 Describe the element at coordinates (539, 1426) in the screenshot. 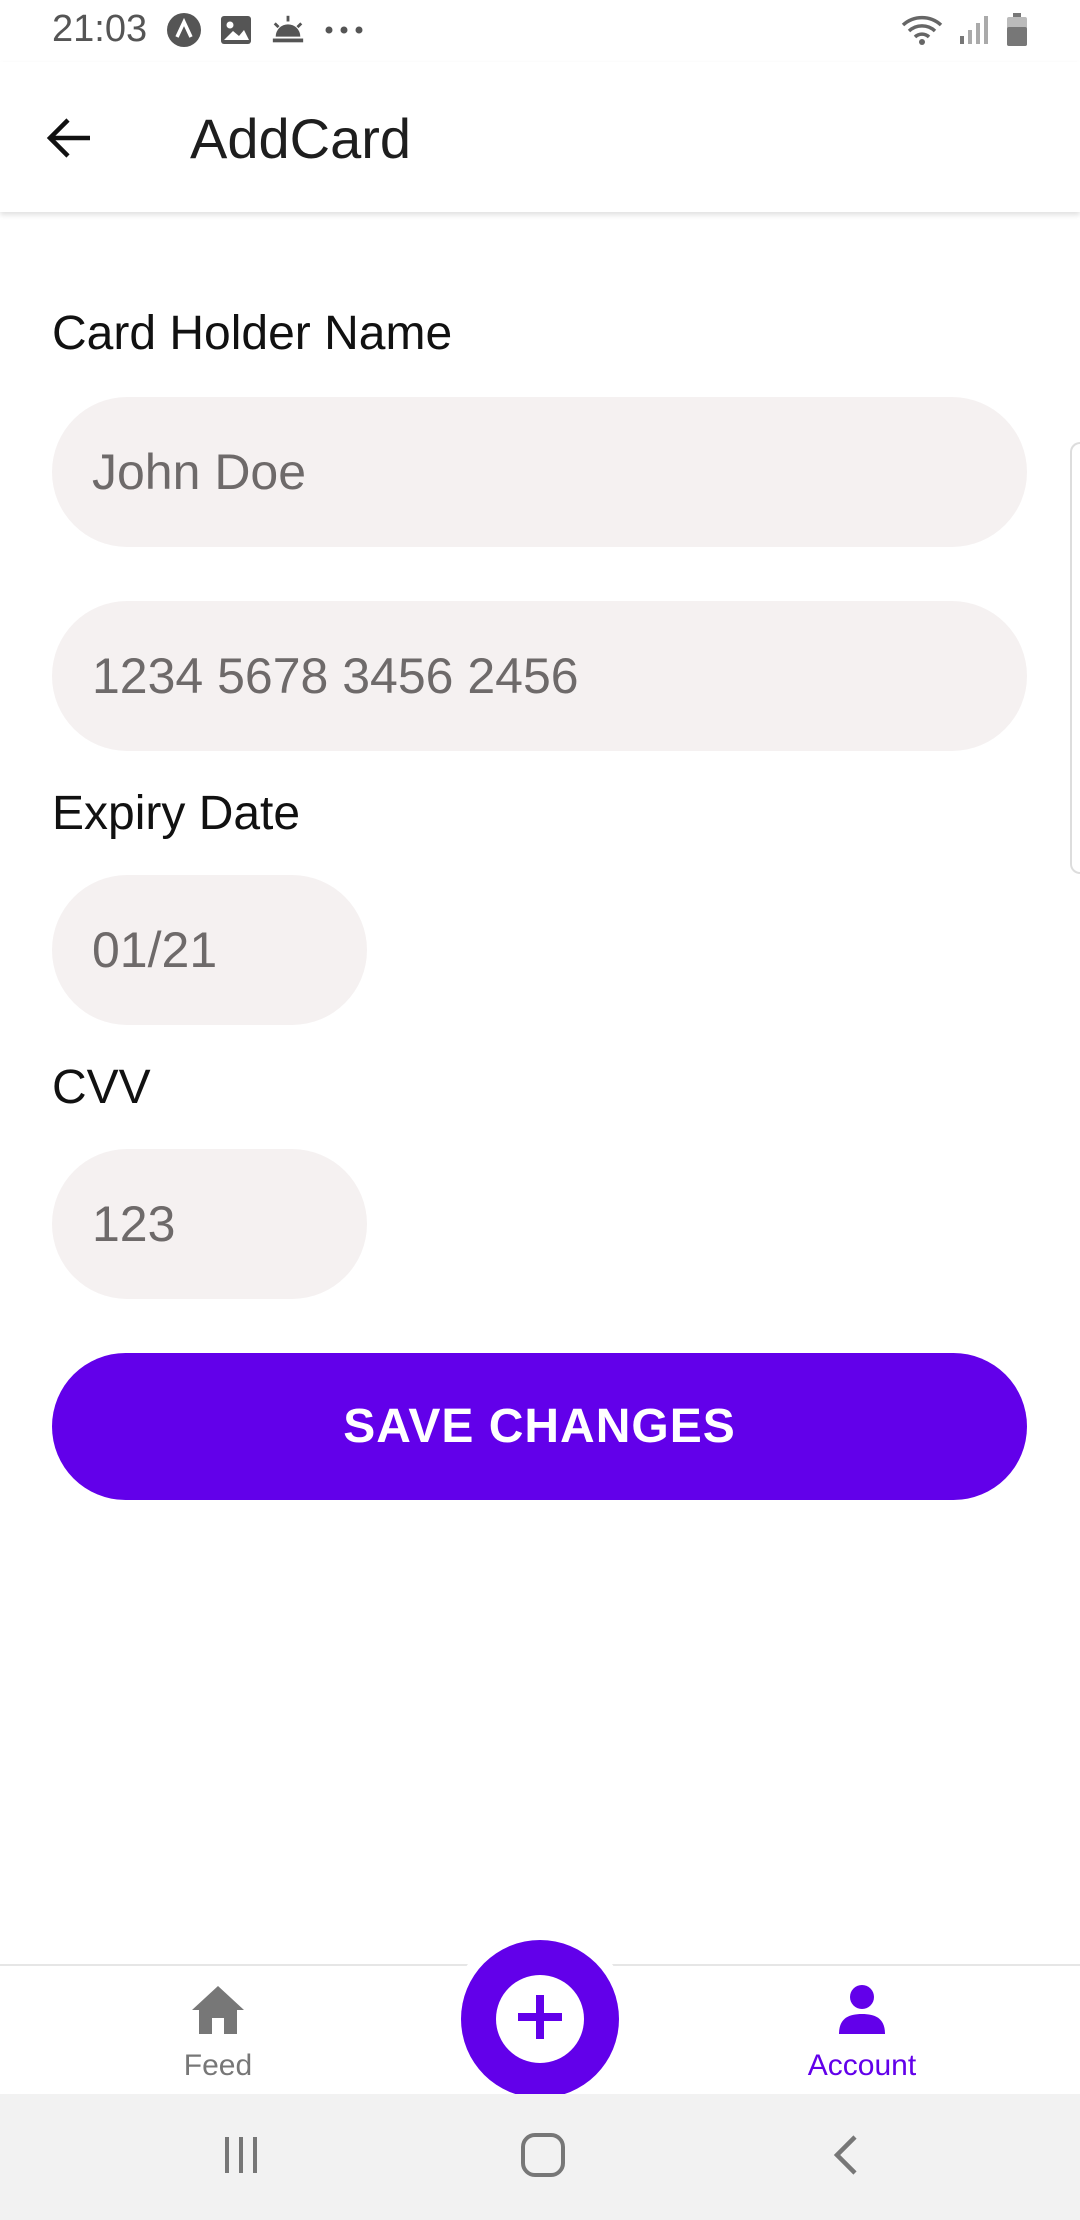

I see `save-changes-button: SAVE CHANGES` at that location.